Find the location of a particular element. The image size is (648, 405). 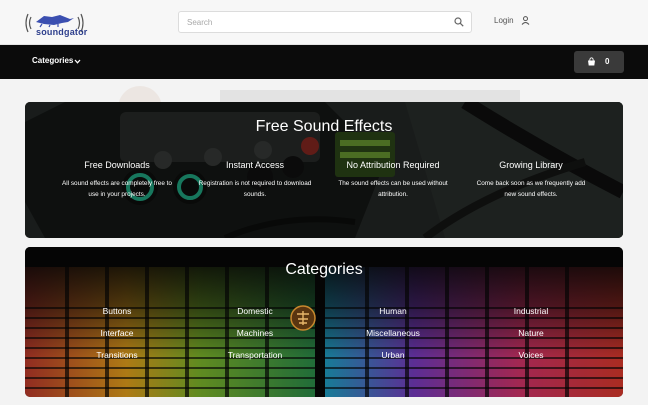

category-link-domestic: Domestic is located at coordinates (255, 311).